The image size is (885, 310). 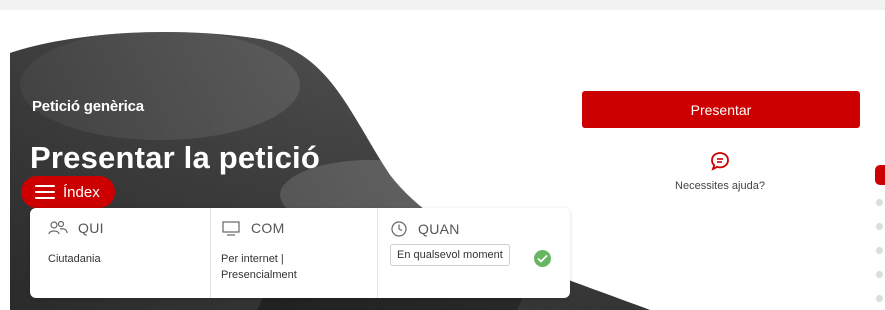 I want to click on availability-chip: En qualsevol moment, so click(x=450, y=255).